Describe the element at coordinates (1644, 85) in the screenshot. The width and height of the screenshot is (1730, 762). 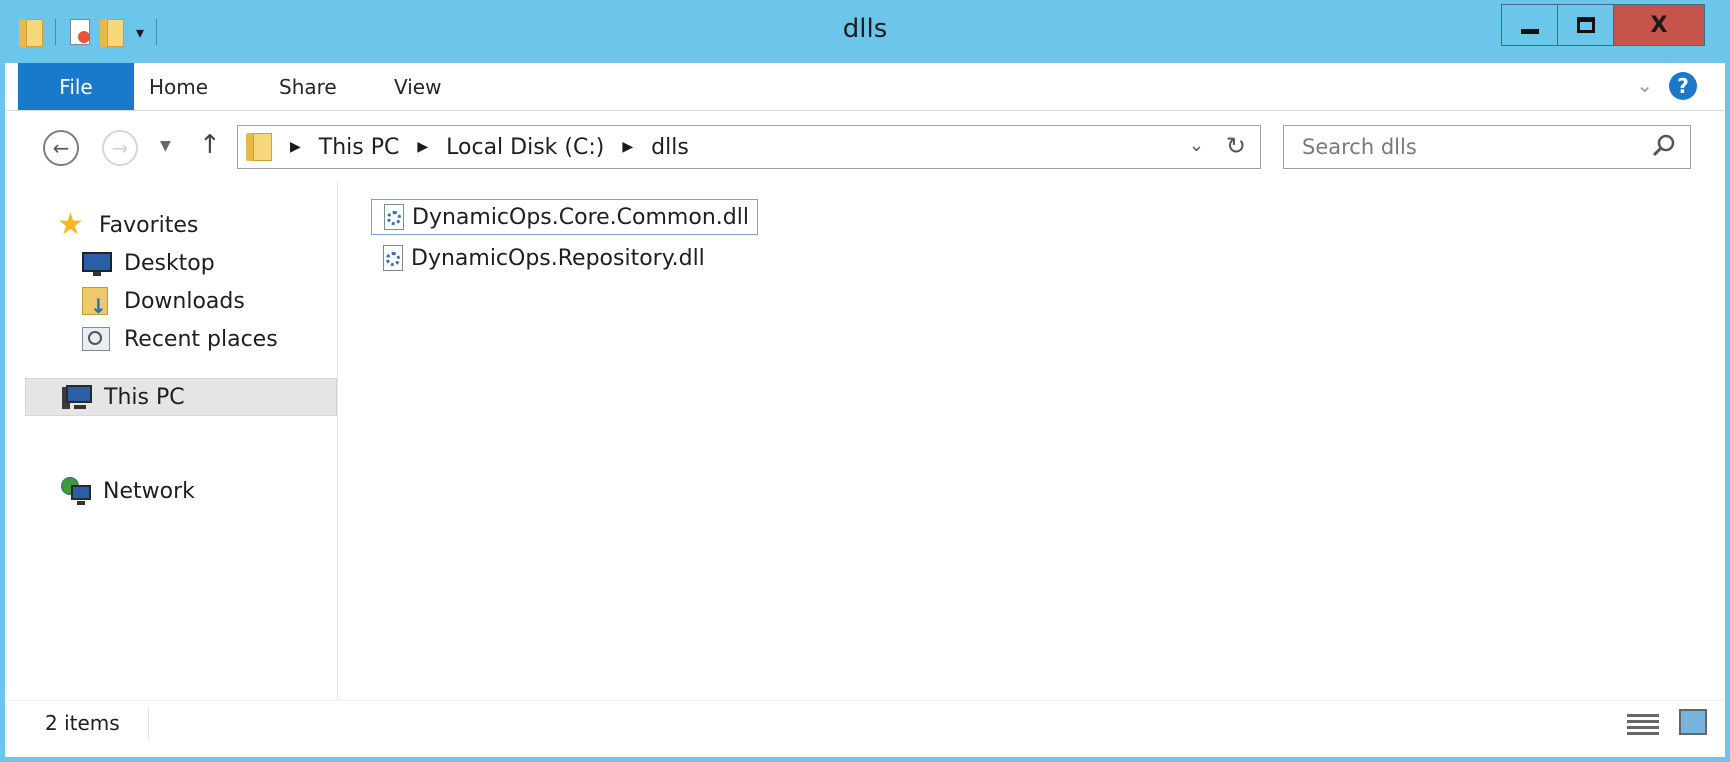
I see `expand-ribbon-chevron-icon: ⌄` at that location.